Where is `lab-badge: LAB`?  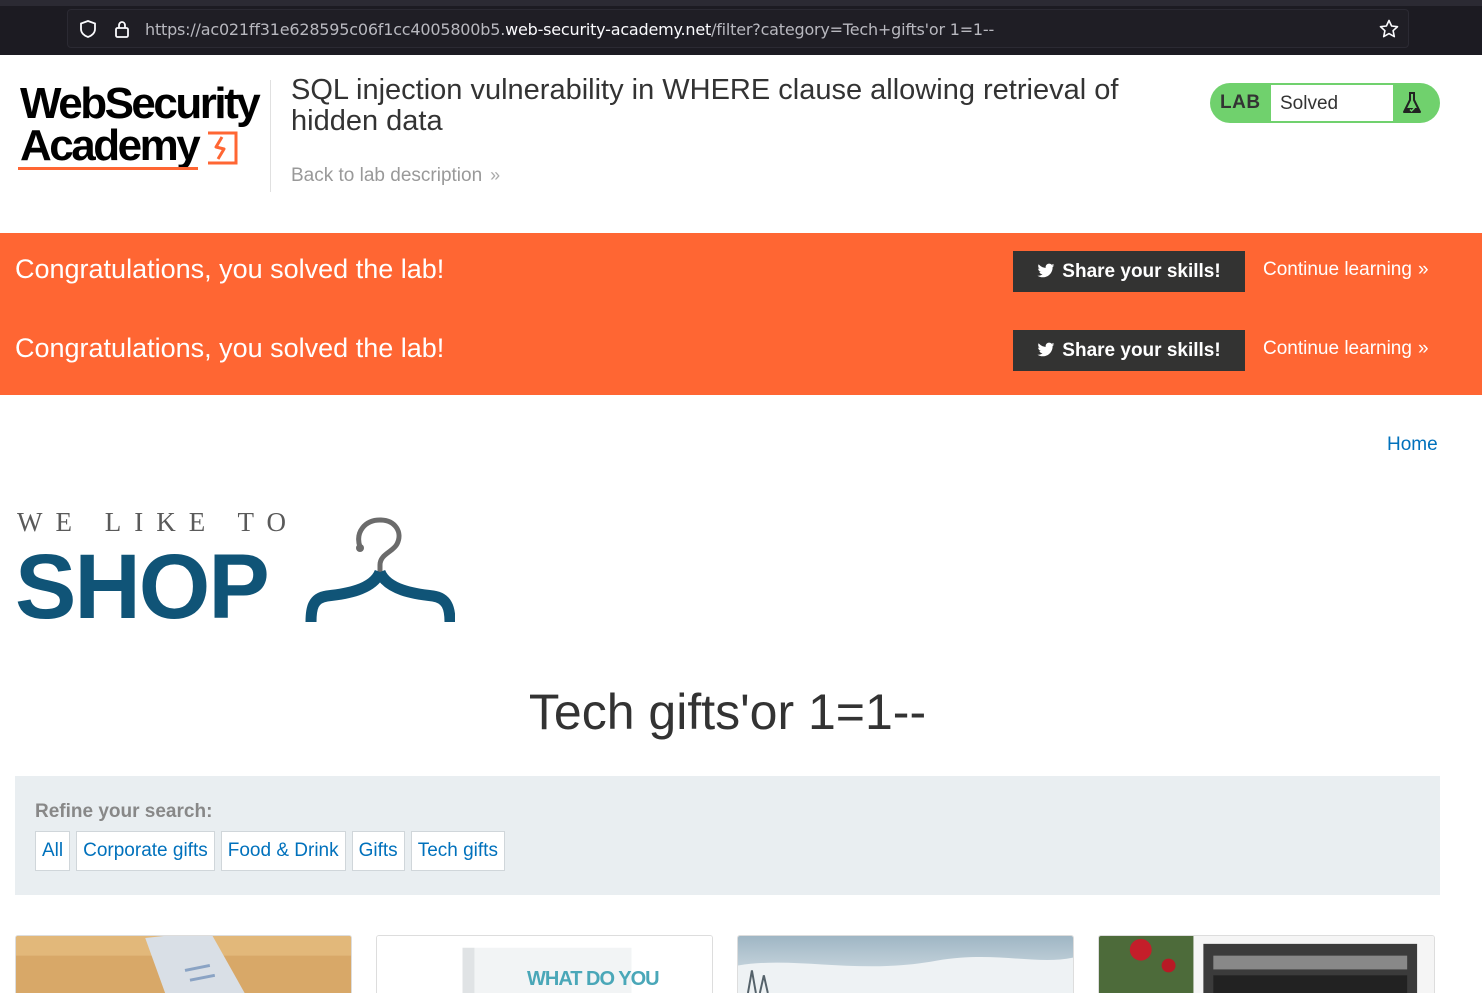 lab-badge: LAB is located at coordinates (1240, 102).